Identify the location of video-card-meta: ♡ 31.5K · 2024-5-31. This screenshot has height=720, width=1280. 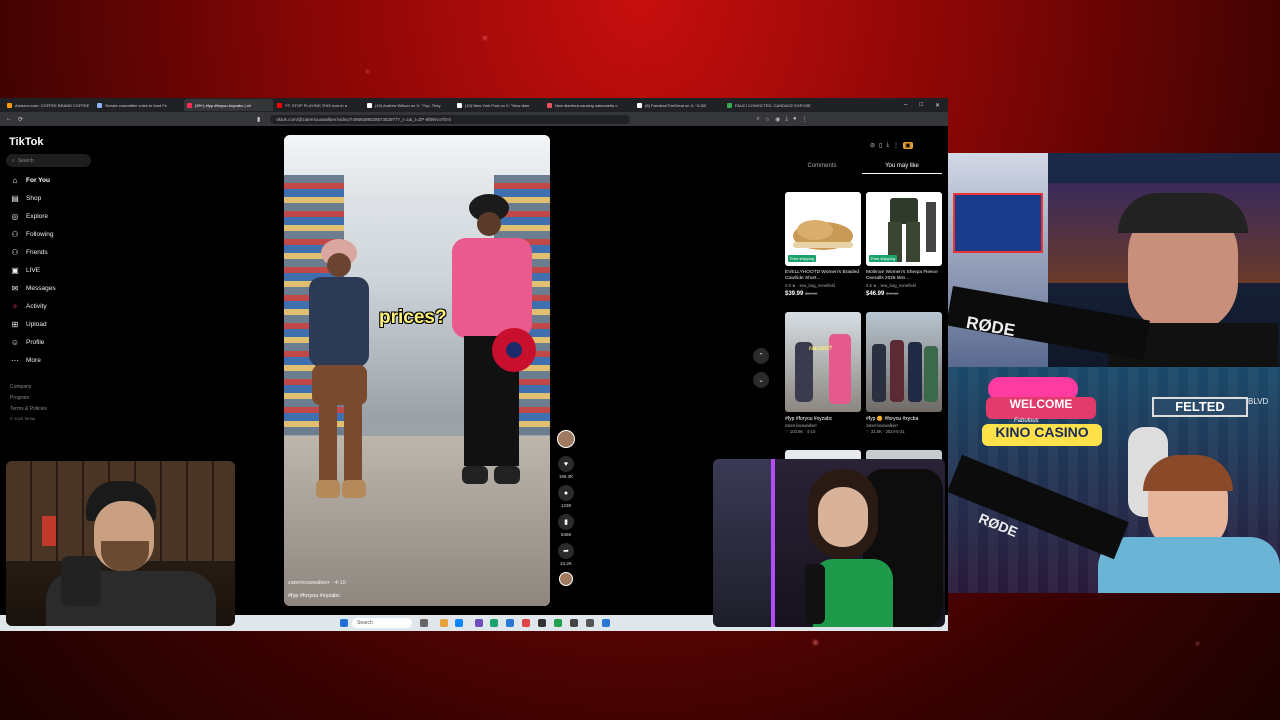
(885, 431).